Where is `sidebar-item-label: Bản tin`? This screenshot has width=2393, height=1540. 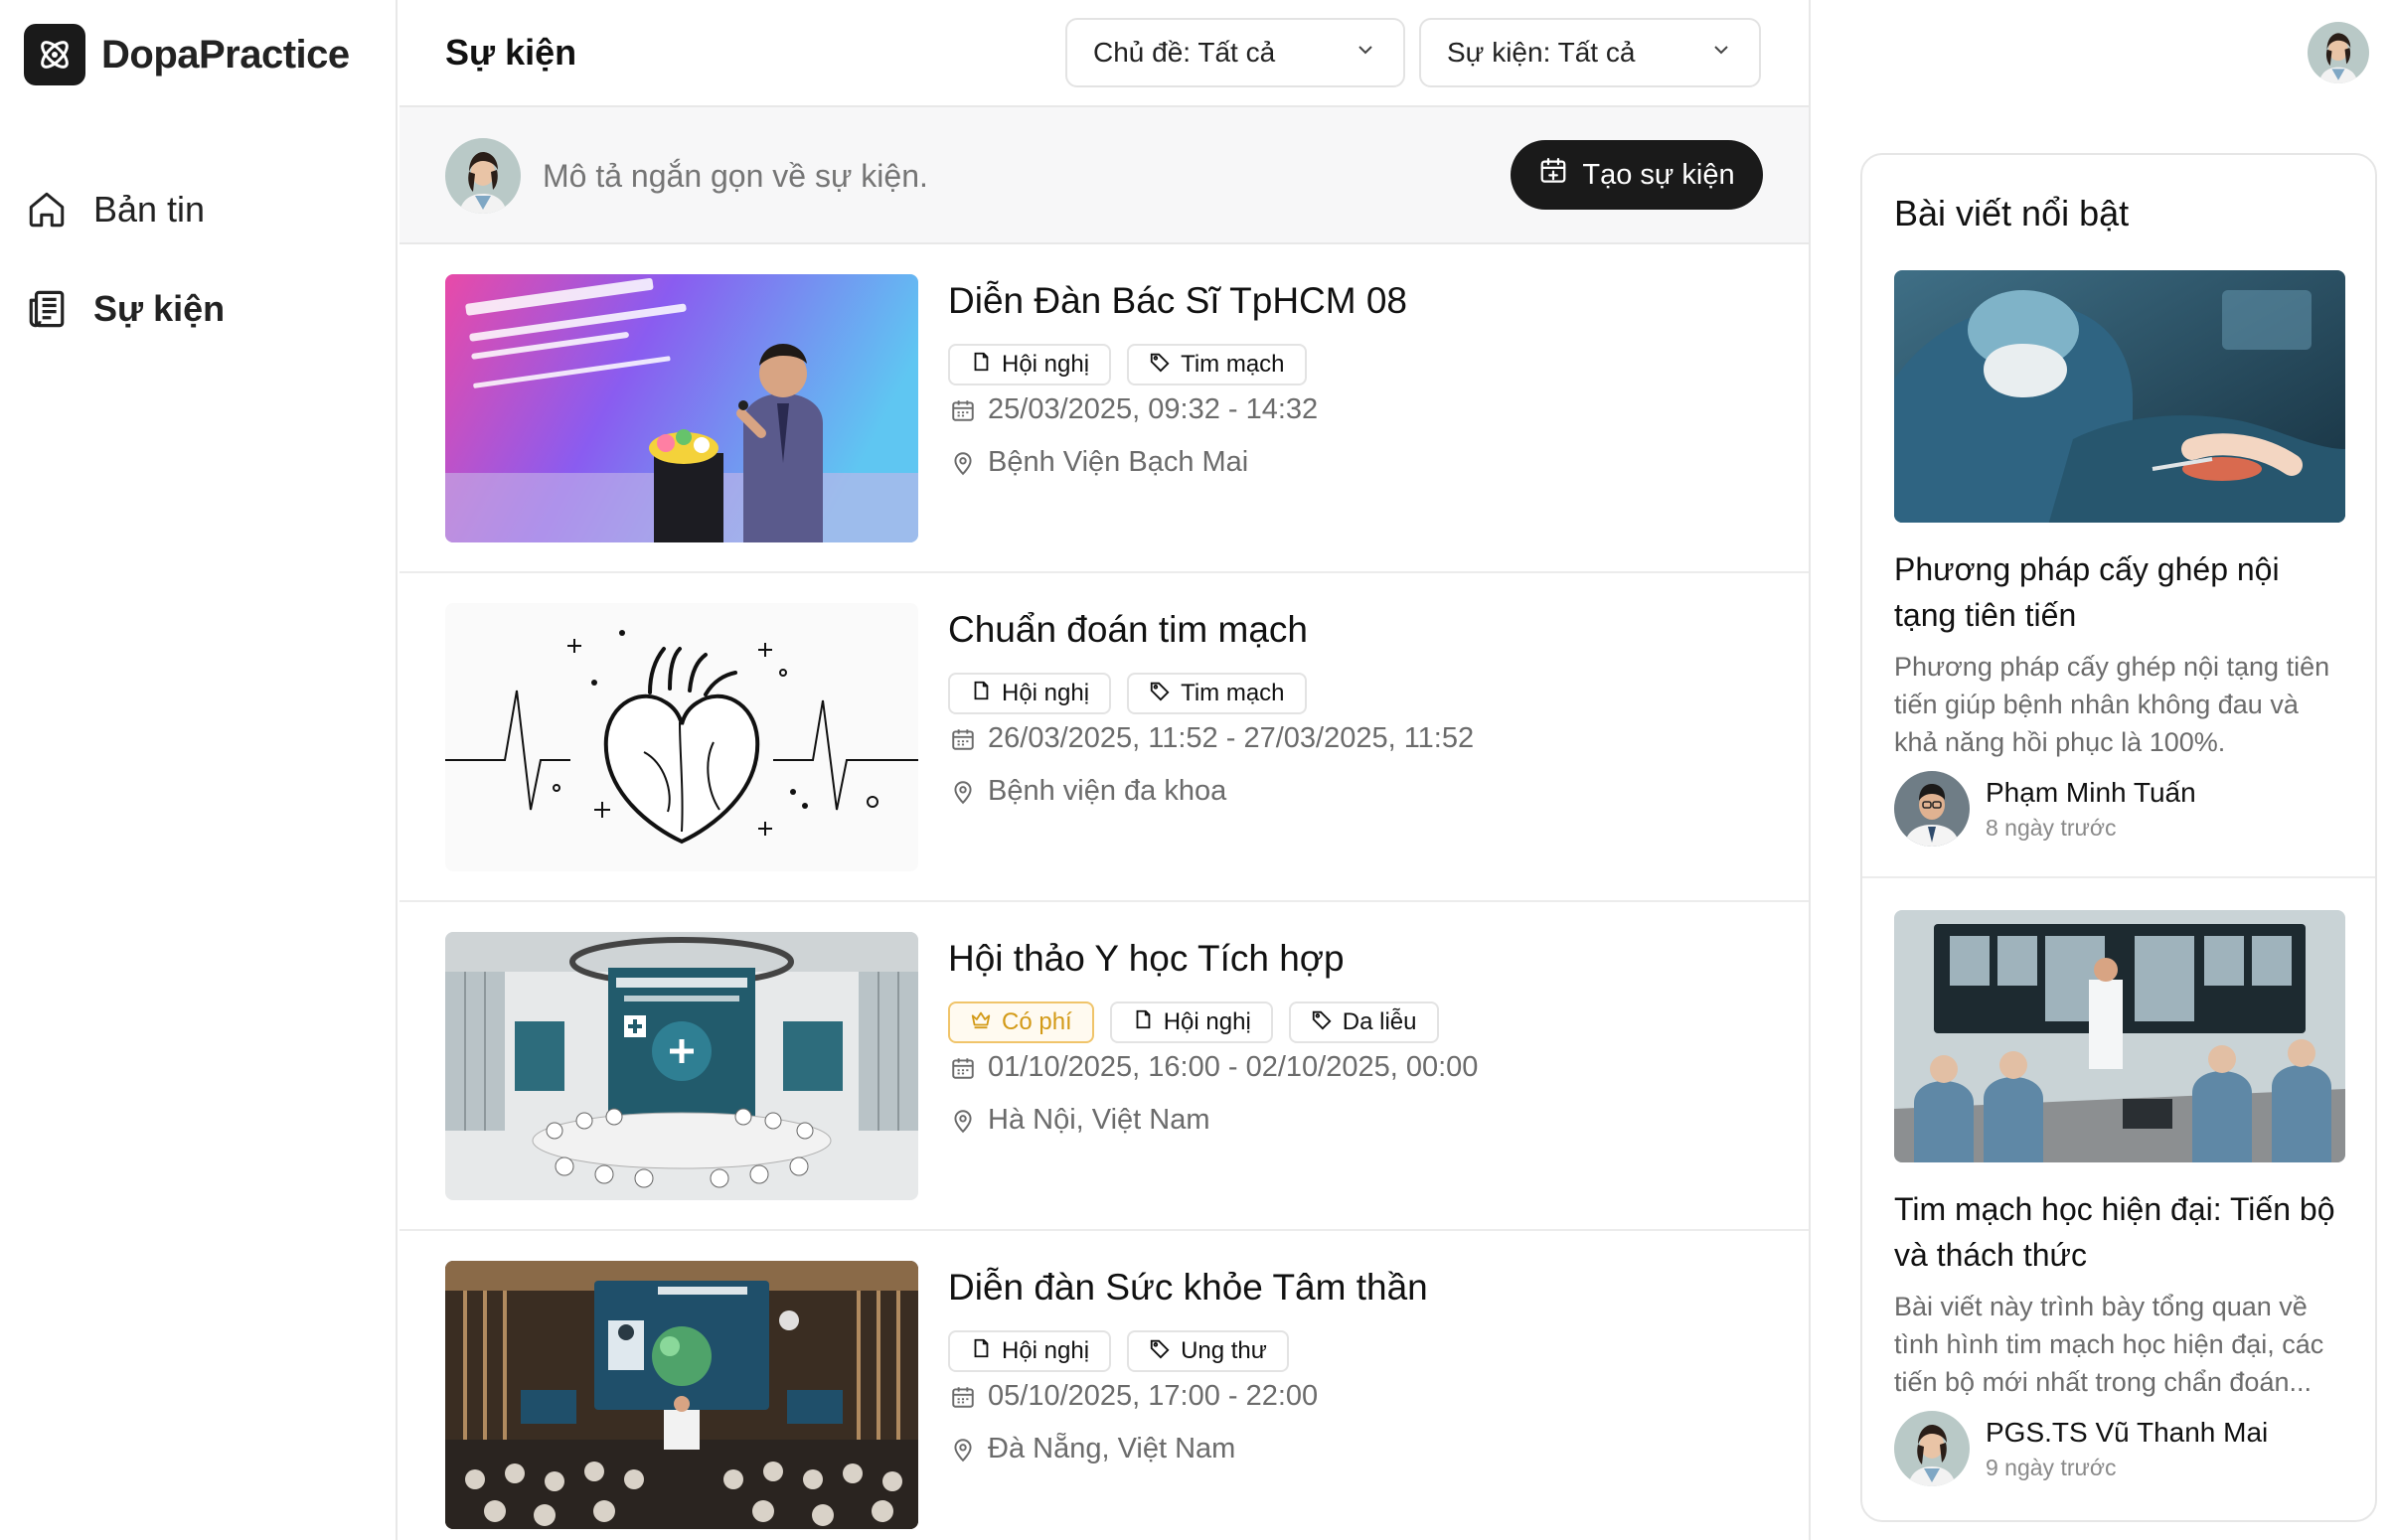
sidebar-item-label: Bản tin is located at coordinates (149, 210).